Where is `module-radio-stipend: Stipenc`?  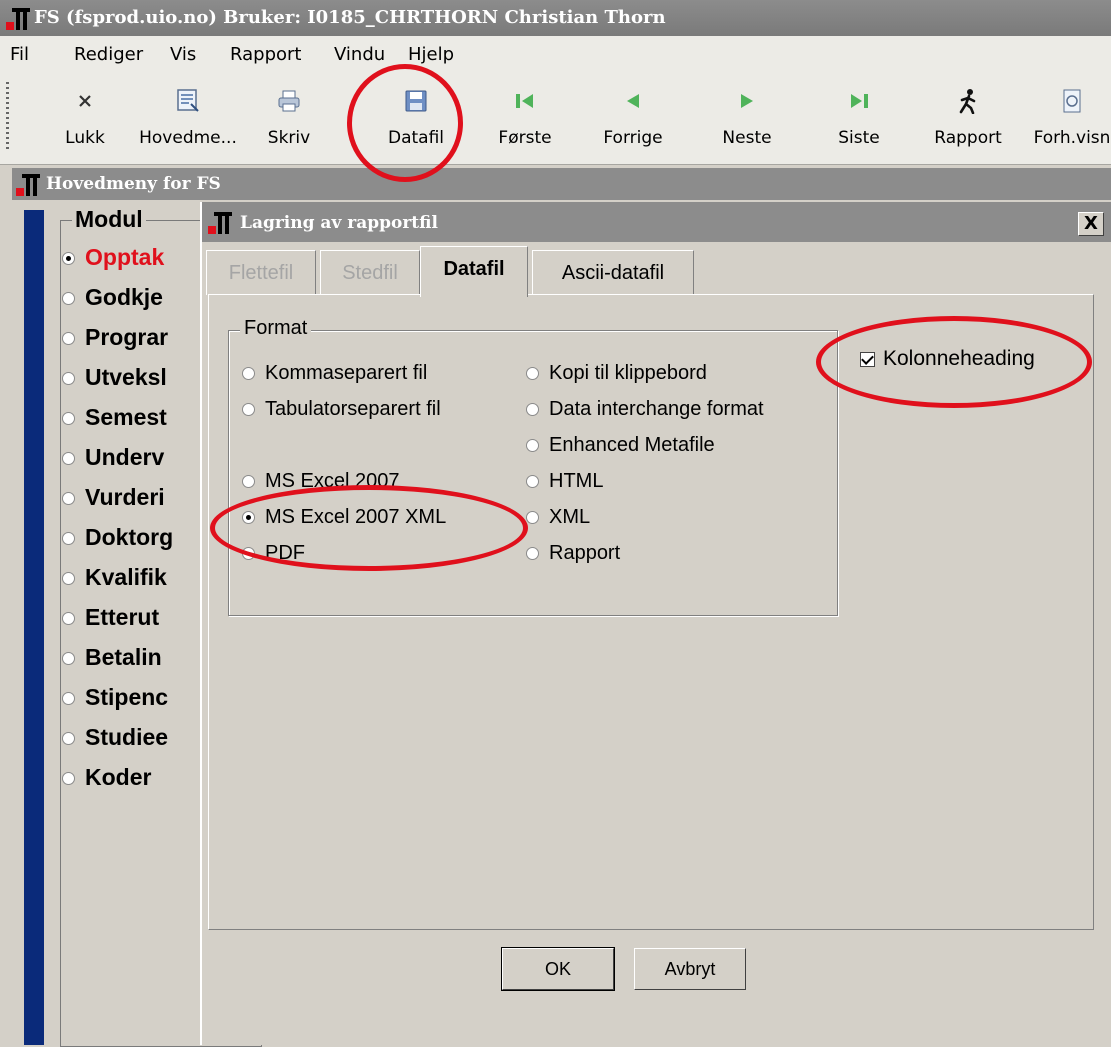 module-radio-stipend: Stipenc is located at coordinates (115, 697).